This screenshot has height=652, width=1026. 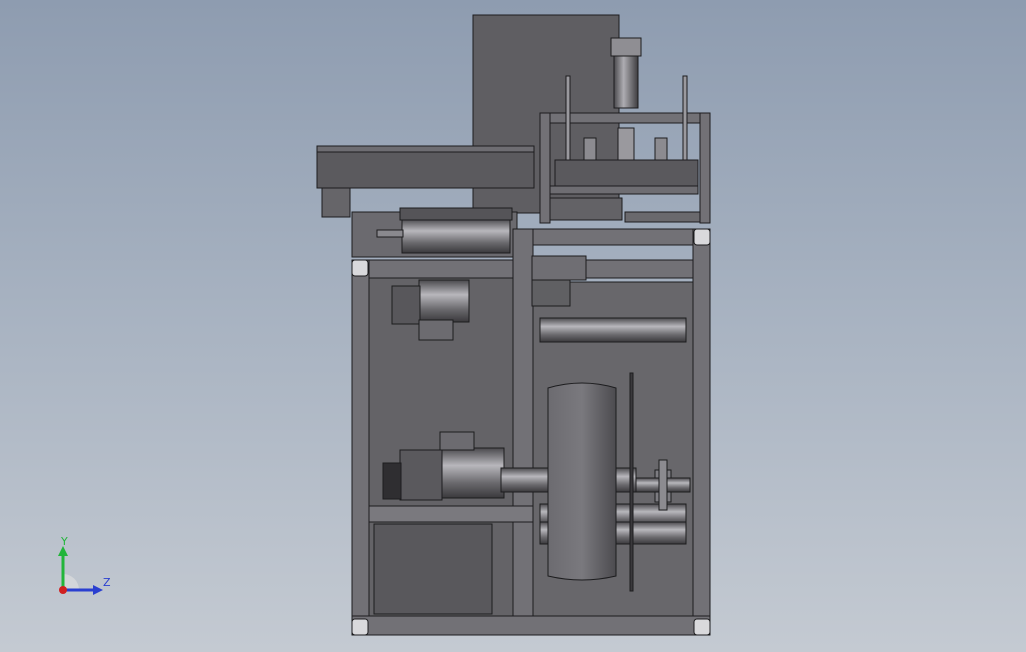 I want to click on main-frame-center-post, so click(x=523, y=424).